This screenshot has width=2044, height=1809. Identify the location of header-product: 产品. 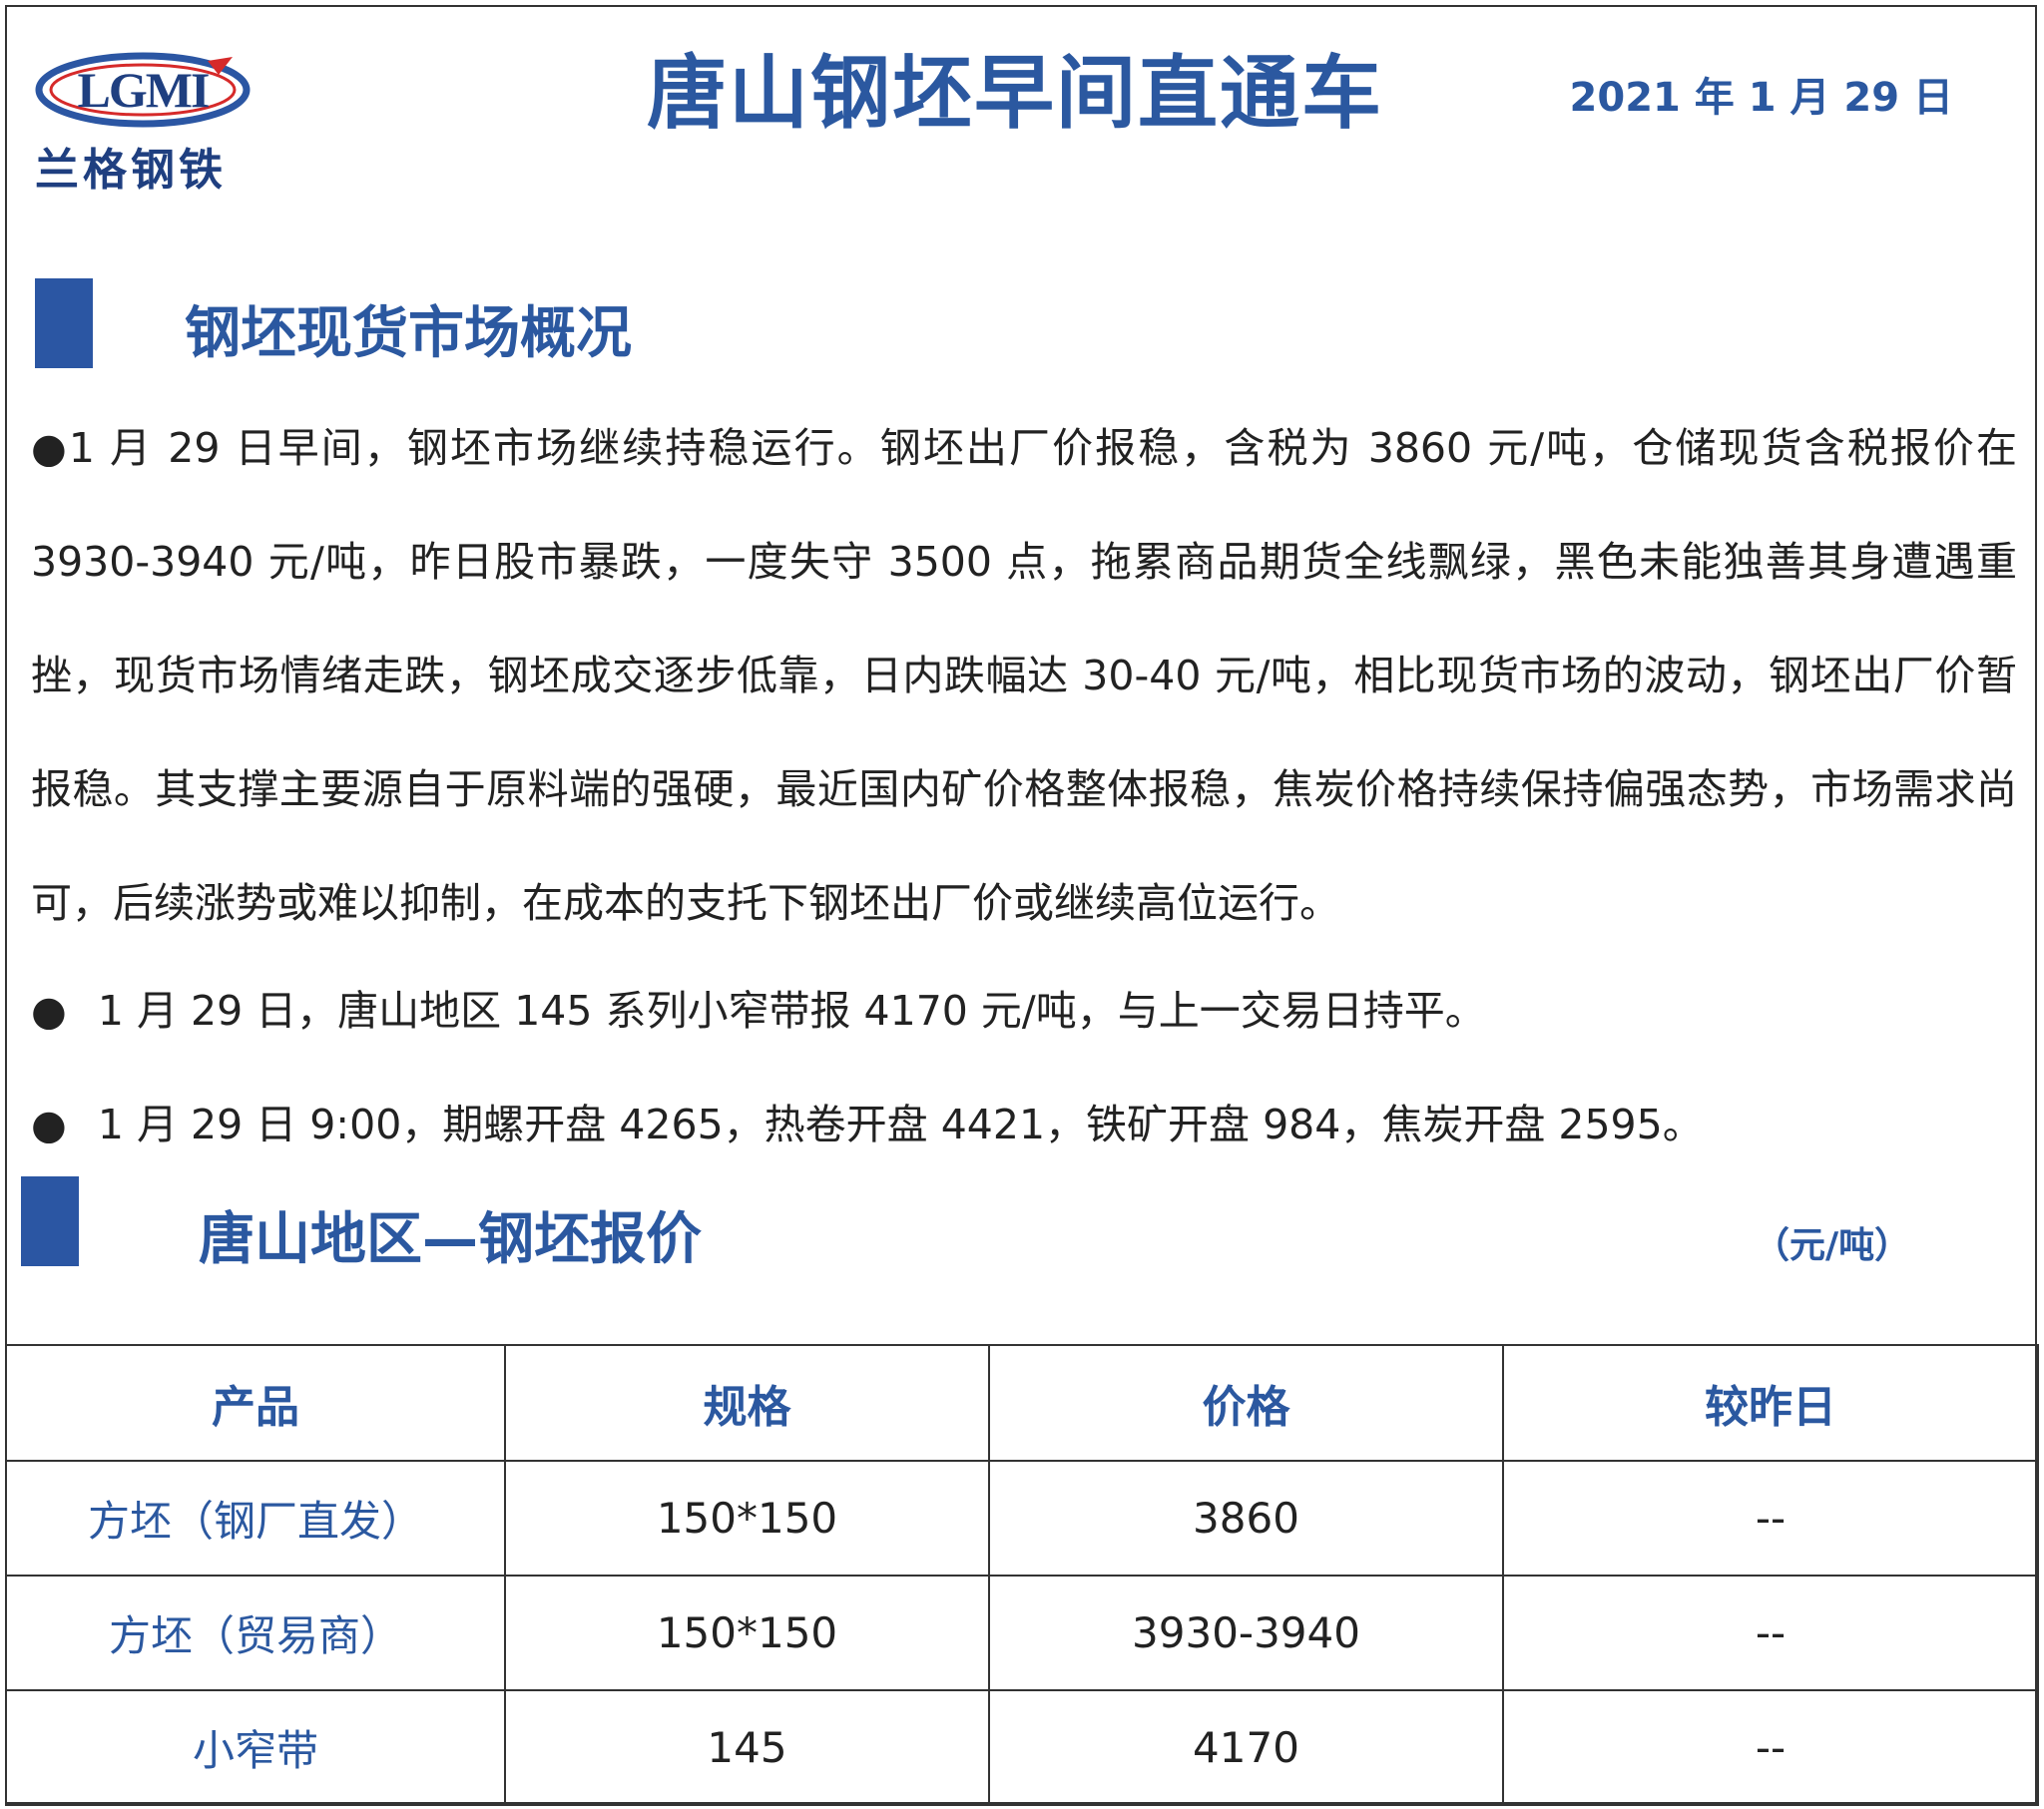
(255, 1403).